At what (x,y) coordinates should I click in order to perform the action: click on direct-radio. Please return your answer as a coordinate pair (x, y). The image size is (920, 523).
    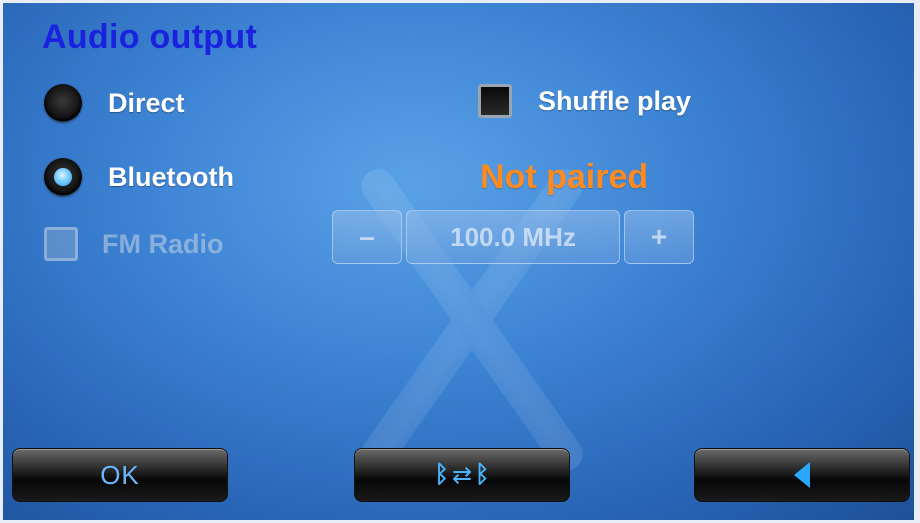
    Looking at the image, I should click on (63, 103).